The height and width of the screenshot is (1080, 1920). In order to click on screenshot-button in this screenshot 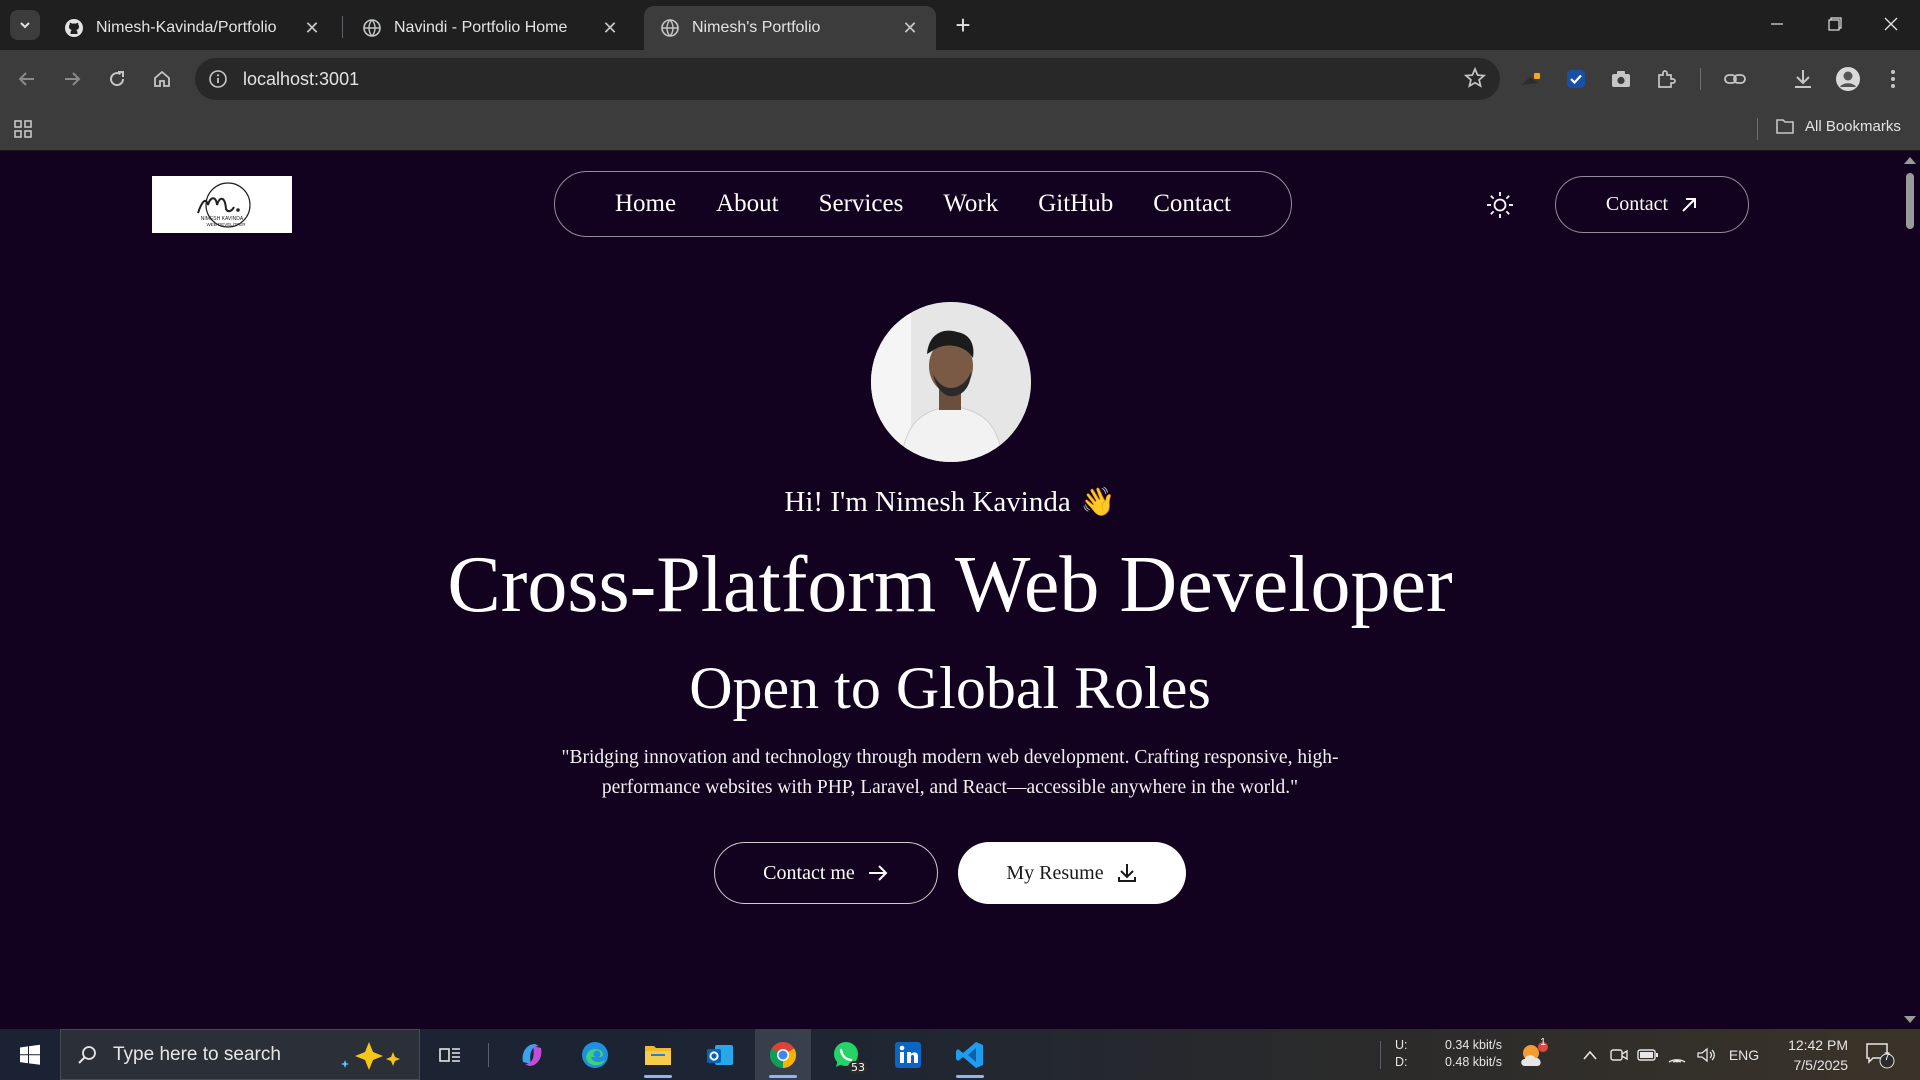, I will do `click(1621, 79)`.